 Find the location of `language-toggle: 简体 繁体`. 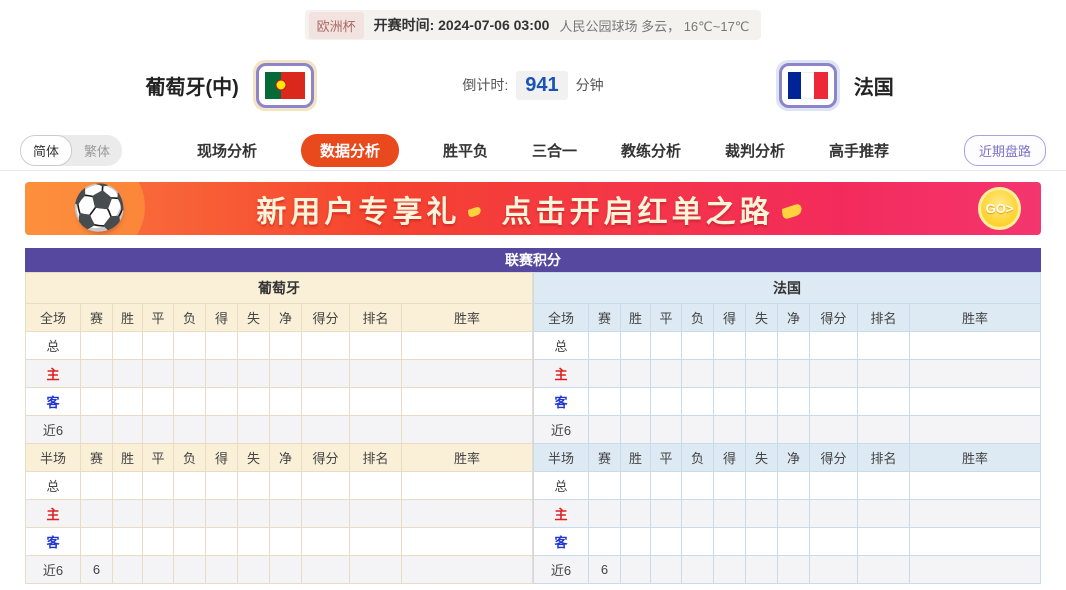

language-toggle: 简体 繁体 is located at coordinates (71, 150).